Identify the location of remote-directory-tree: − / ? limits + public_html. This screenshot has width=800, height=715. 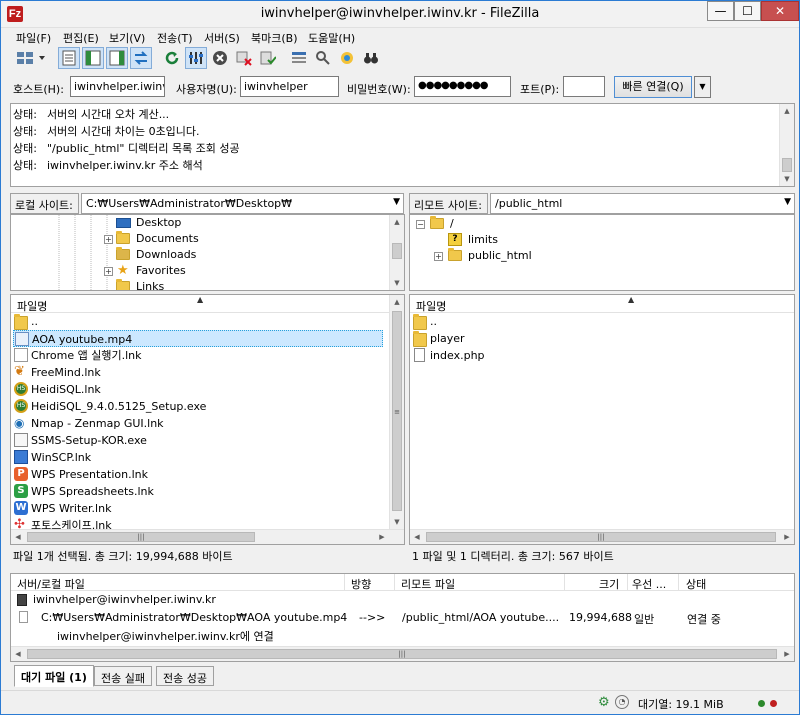
(602, 252).